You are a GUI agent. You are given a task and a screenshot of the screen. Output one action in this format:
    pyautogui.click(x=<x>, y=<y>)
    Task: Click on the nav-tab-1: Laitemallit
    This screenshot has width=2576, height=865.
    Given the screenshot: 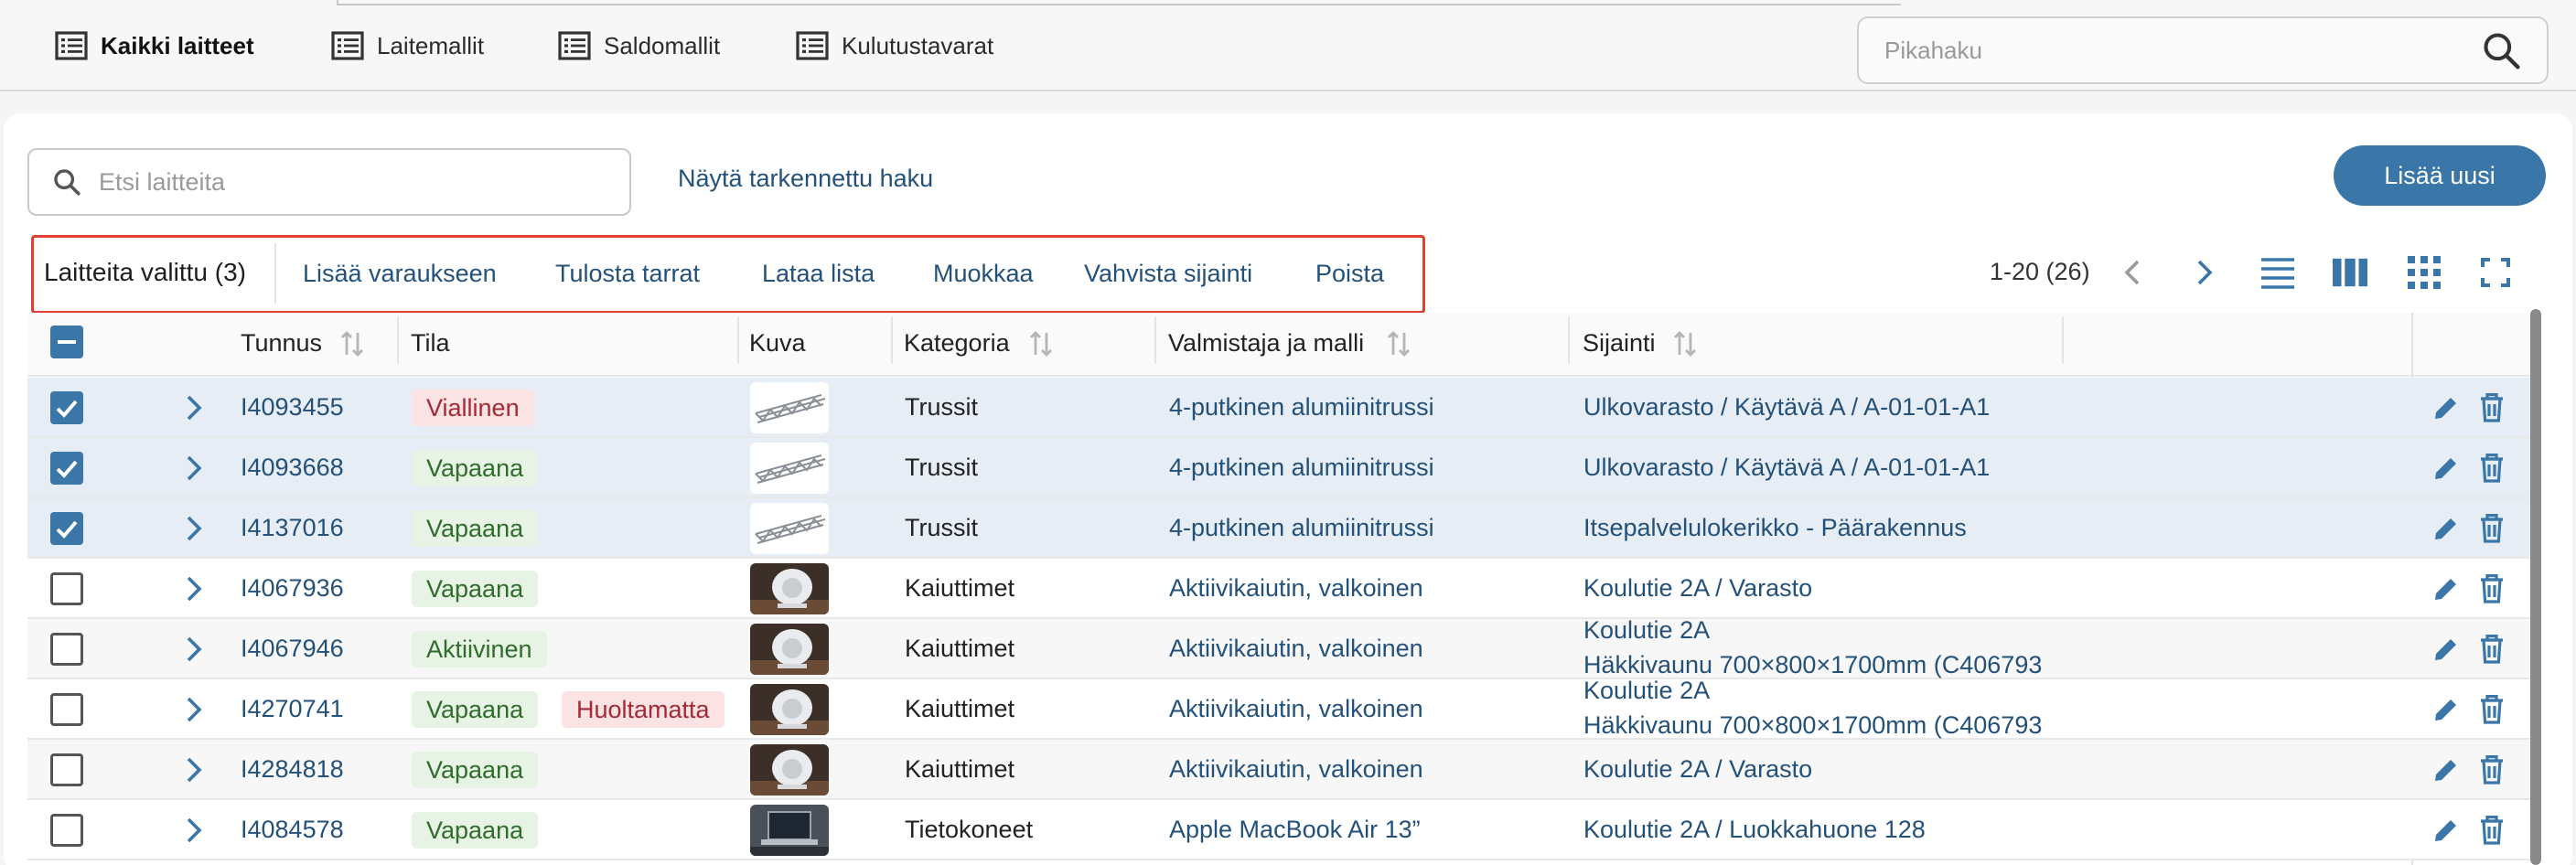 What is the action you would take?
    pyautogui.click(x=408, y=45)
    